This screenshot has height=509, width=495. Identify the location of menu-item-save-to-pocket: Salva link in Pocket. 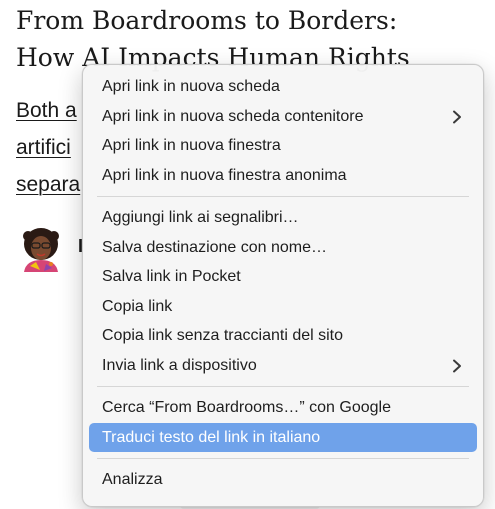
(283, 277).